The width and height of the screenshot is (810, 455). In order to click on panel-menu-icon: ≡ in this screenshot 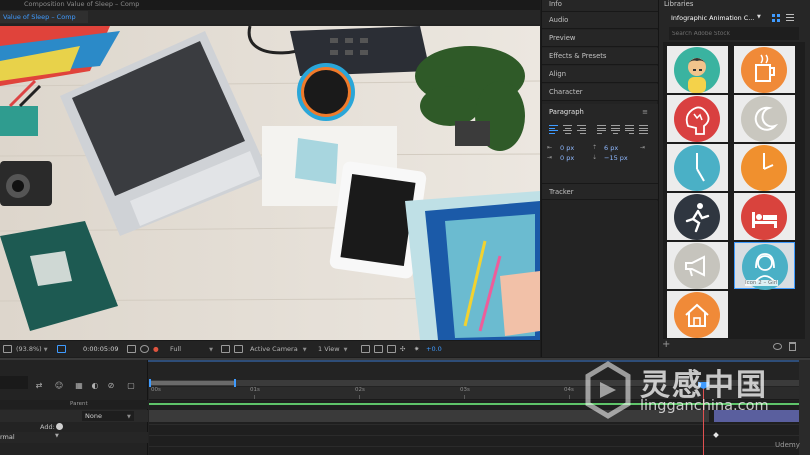, I will do `click(645, 112)`.